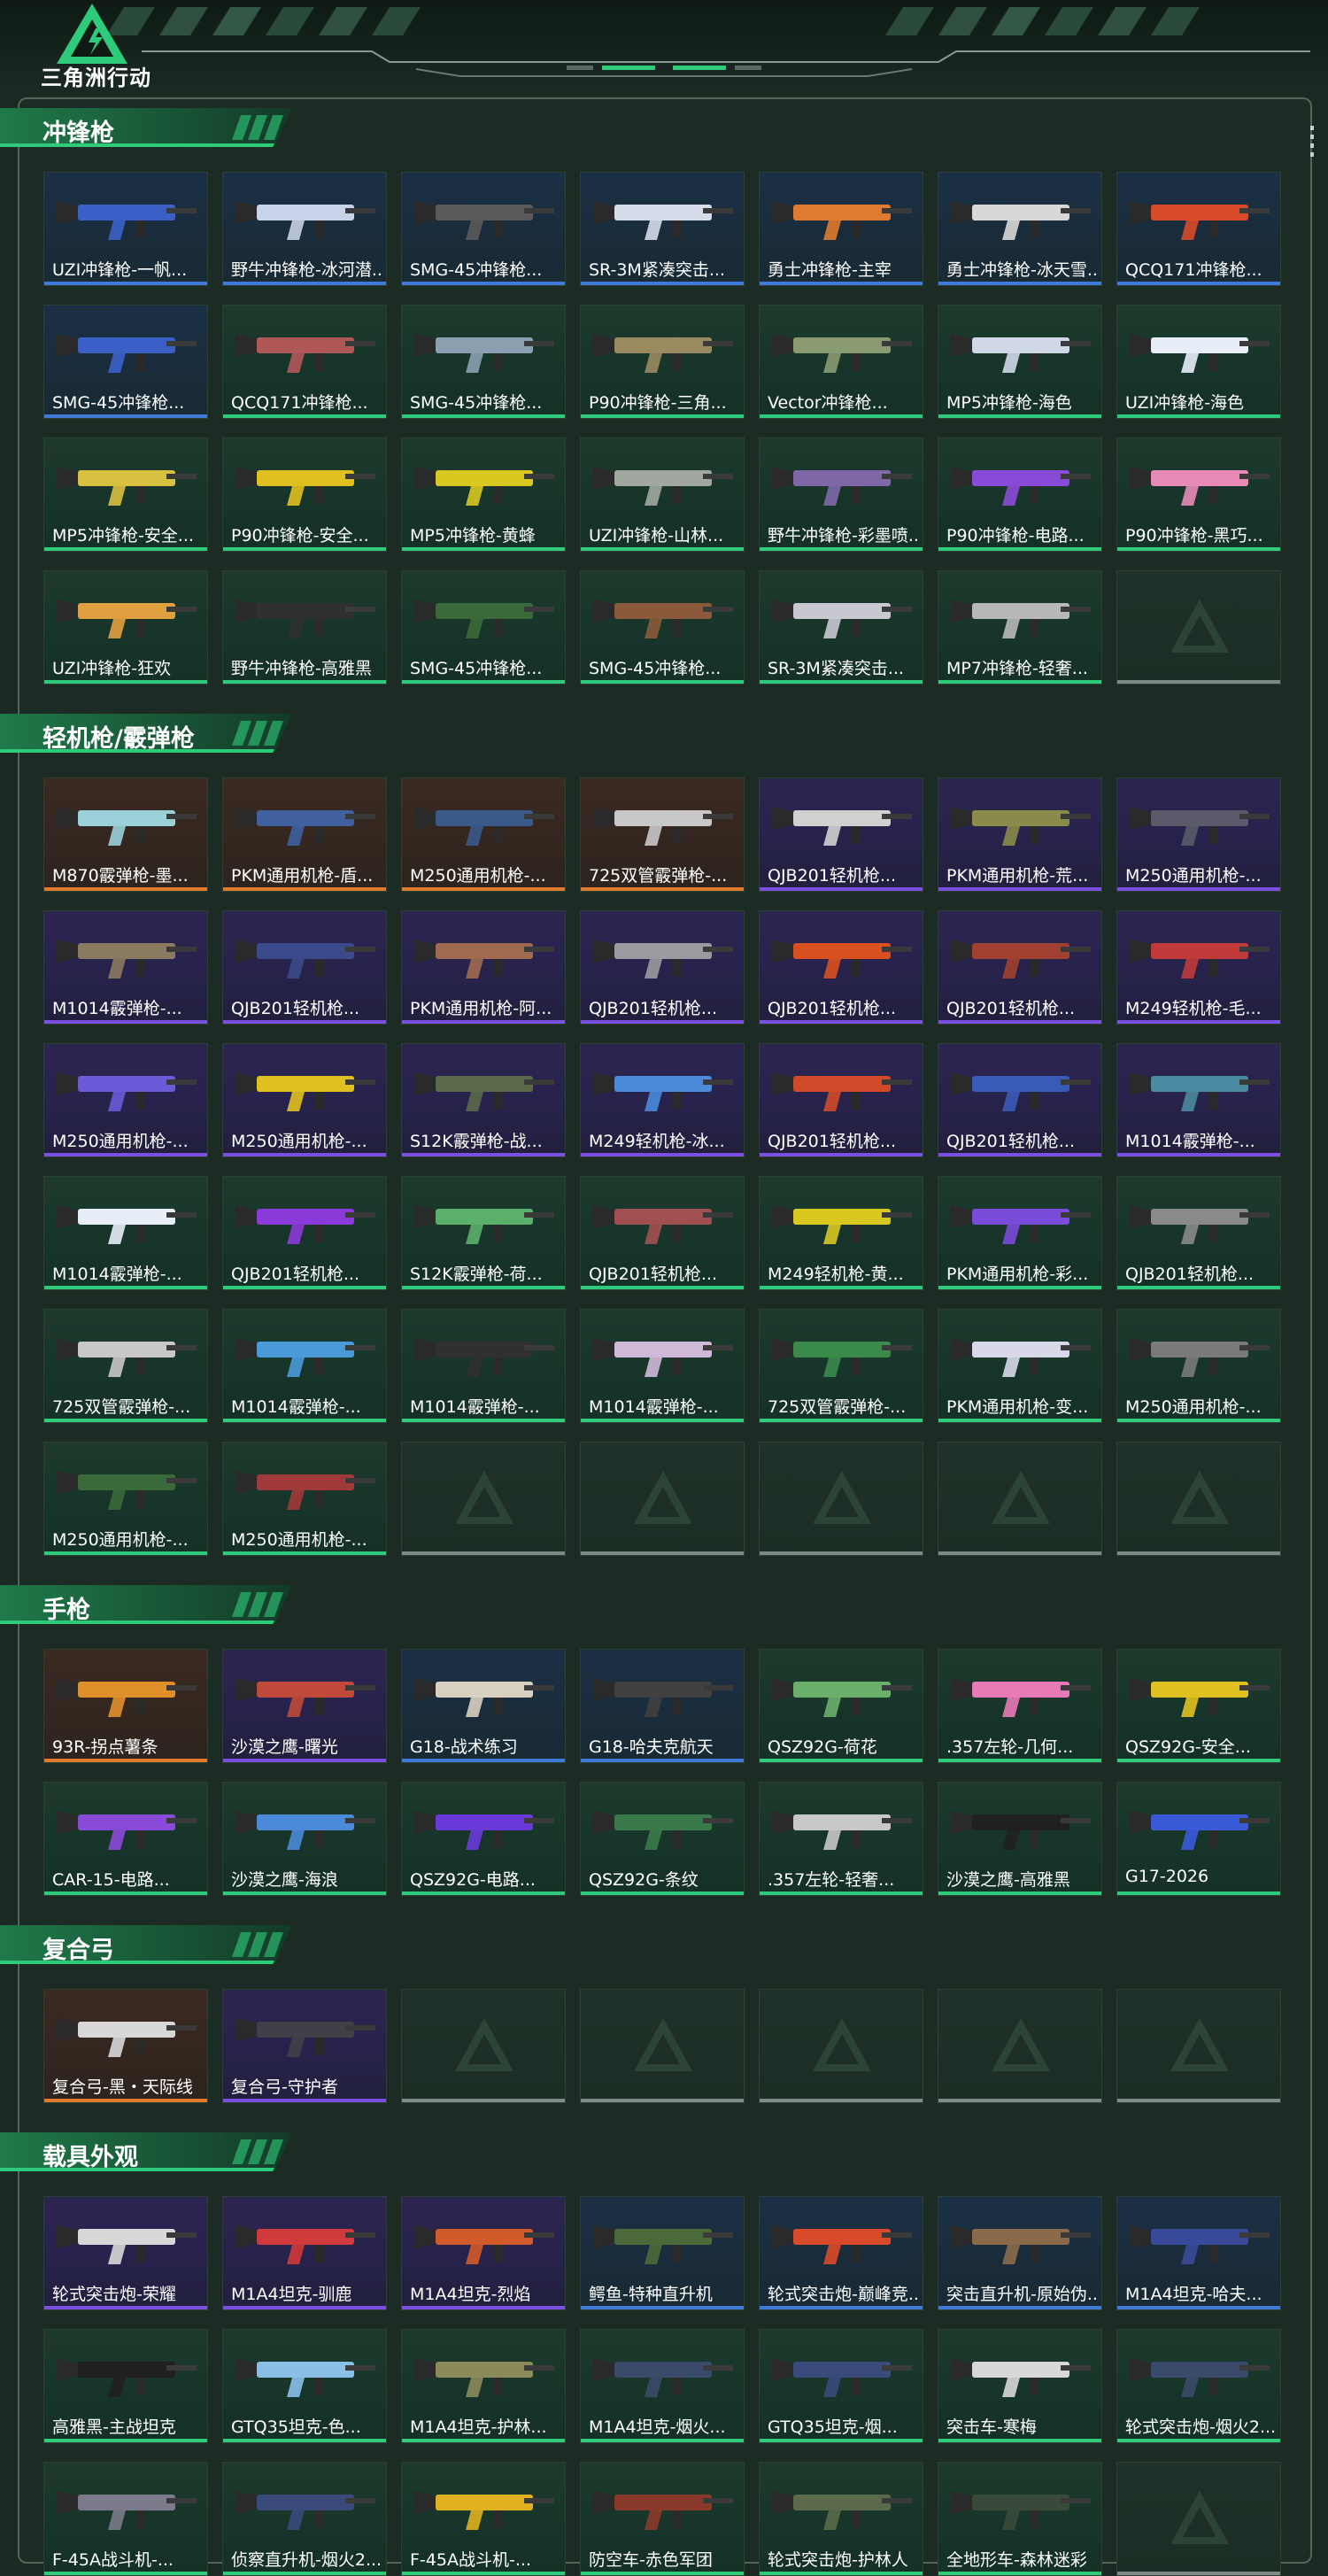  What do you see at coordinates (1312, 141) in the screenshot?
I see `scroll-indicator` at bounding box center [1312, 141].